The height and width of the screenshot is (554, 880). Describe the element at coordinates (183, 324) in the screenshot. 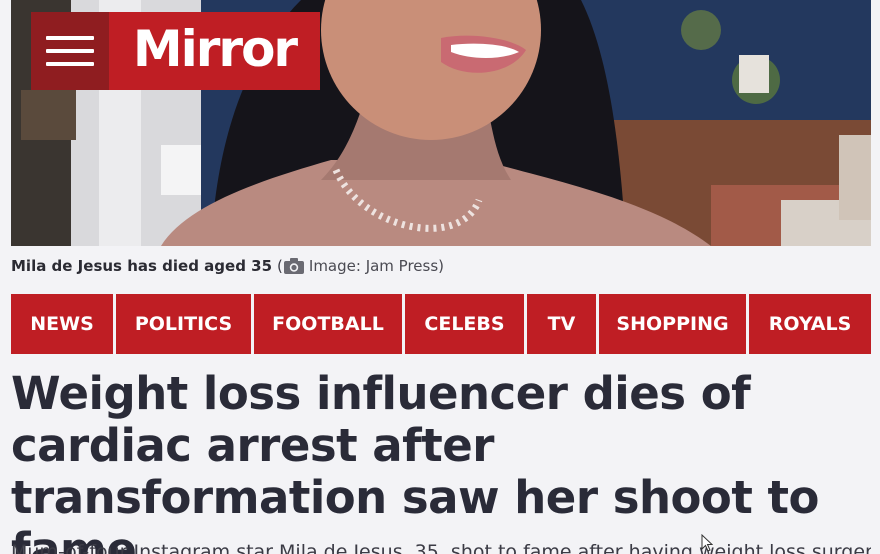

I see `nav-item-politics: POLITICS` at that location.